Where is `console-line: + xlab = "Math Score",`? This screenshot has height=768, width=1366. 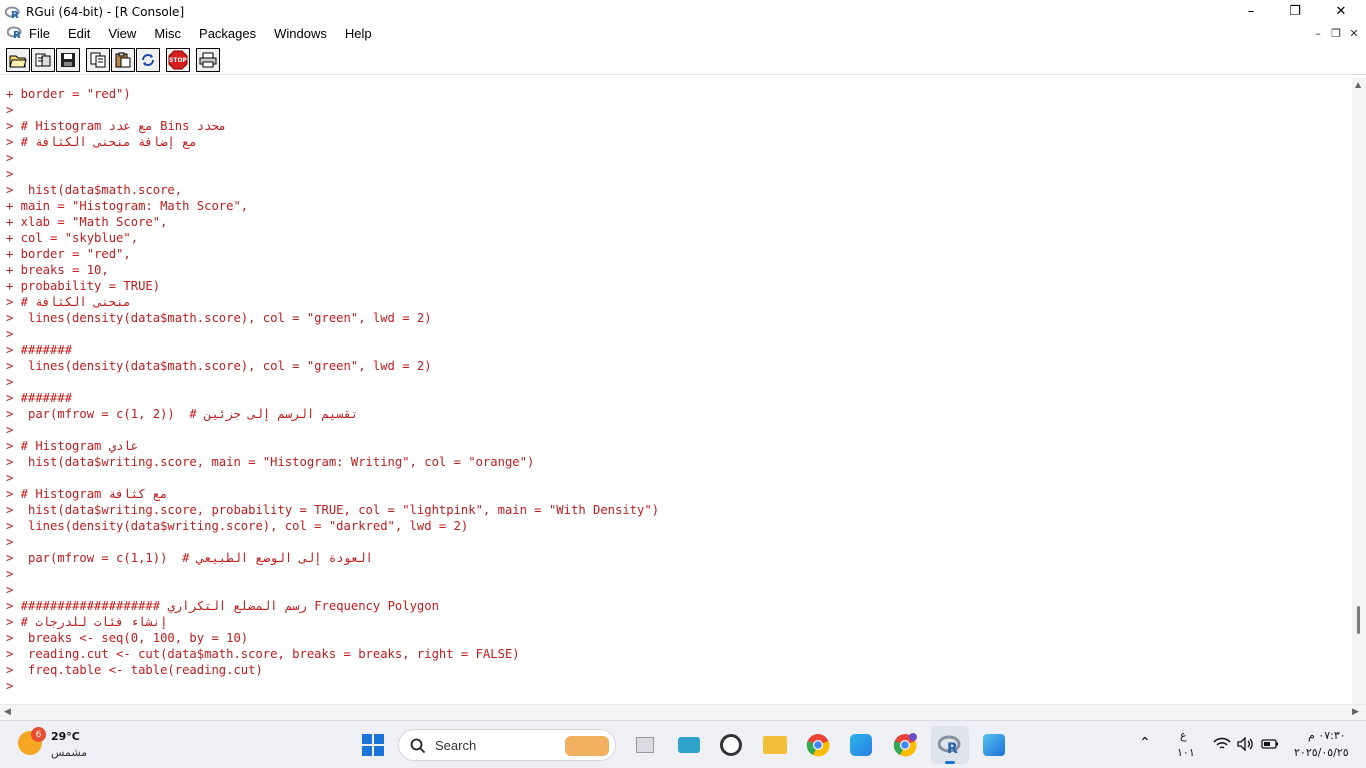 console-line: + xlab = "Math Score", is located at coordinates (87, 222).